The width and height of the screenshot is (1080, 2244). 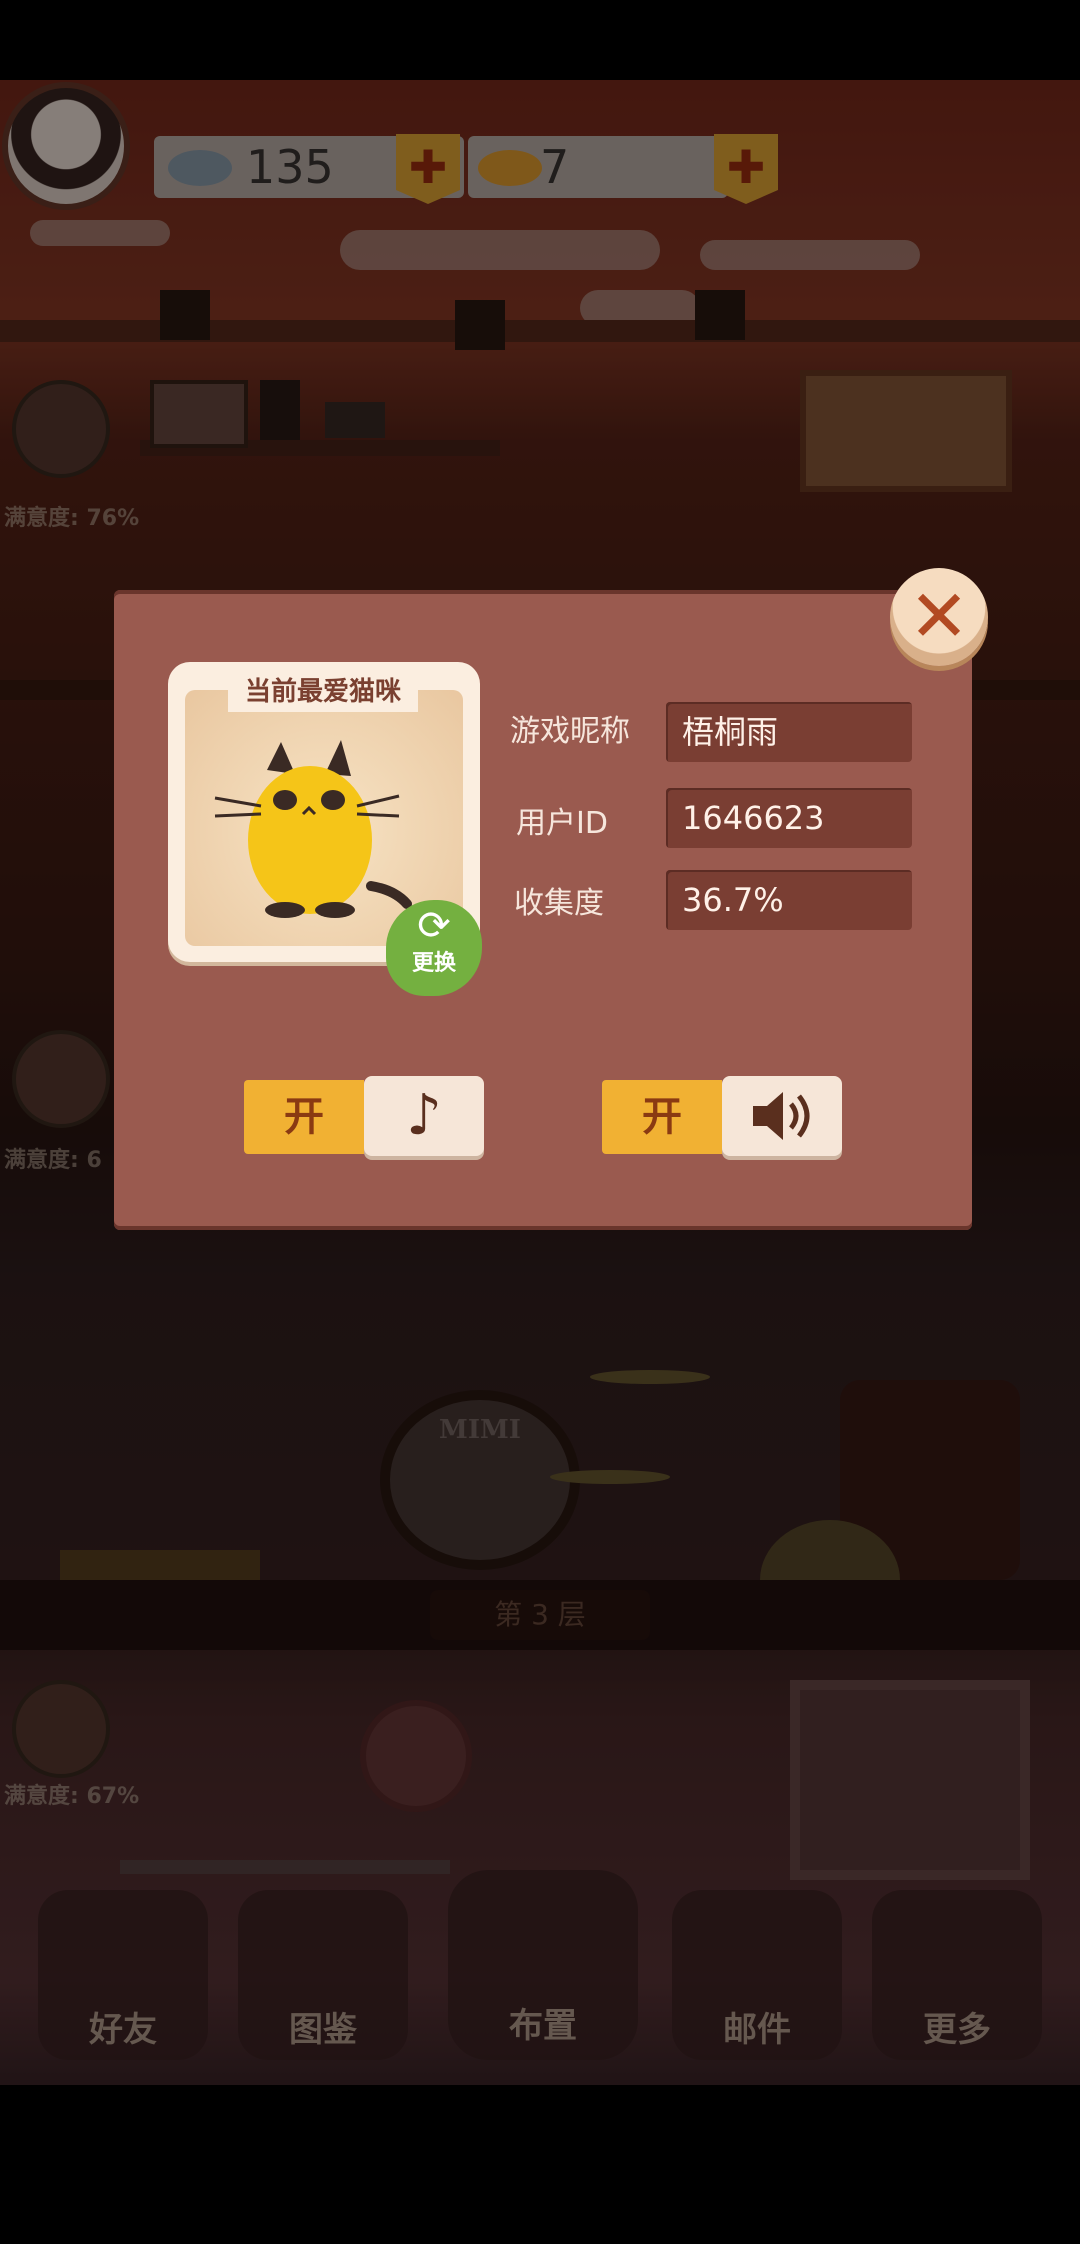 I want to click on change-cat-label: 更换, so click(x=433, y=963).